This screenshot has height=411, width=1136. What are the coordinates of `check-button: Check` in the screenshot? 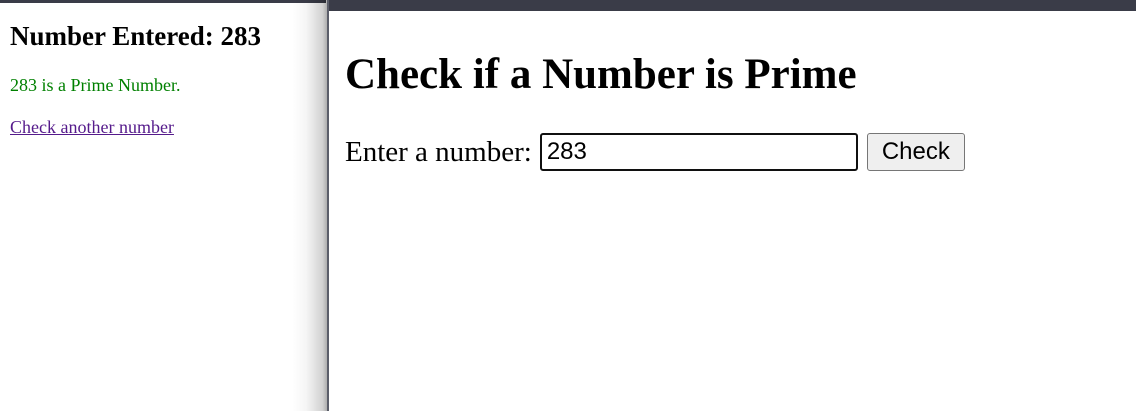 It's located at (915, 152).